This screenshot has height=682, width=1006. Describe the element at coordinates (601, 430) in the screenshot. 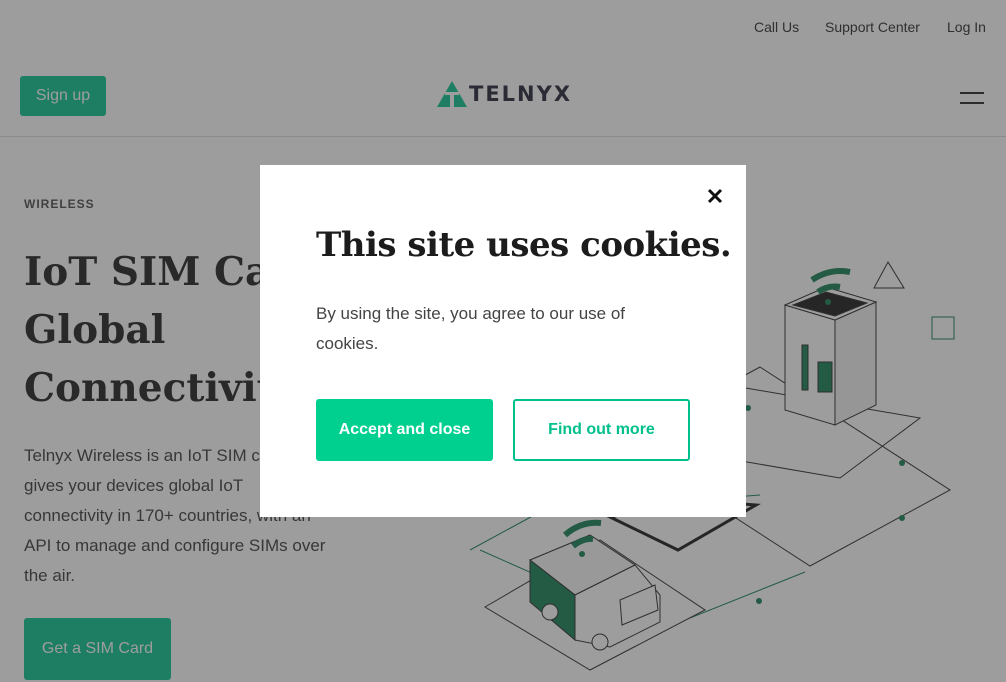

I see `find-out-more-button: Find out more` at that location.